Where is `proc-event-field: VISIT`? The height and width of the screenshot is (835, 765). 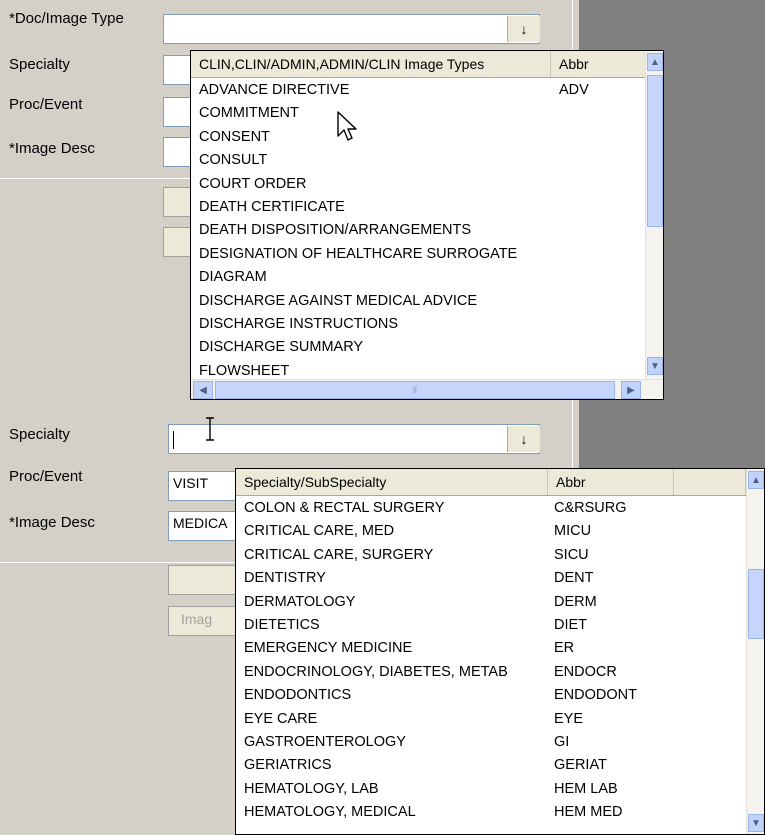 proc-event-field: VISIT is located at coordinates (203, 486).